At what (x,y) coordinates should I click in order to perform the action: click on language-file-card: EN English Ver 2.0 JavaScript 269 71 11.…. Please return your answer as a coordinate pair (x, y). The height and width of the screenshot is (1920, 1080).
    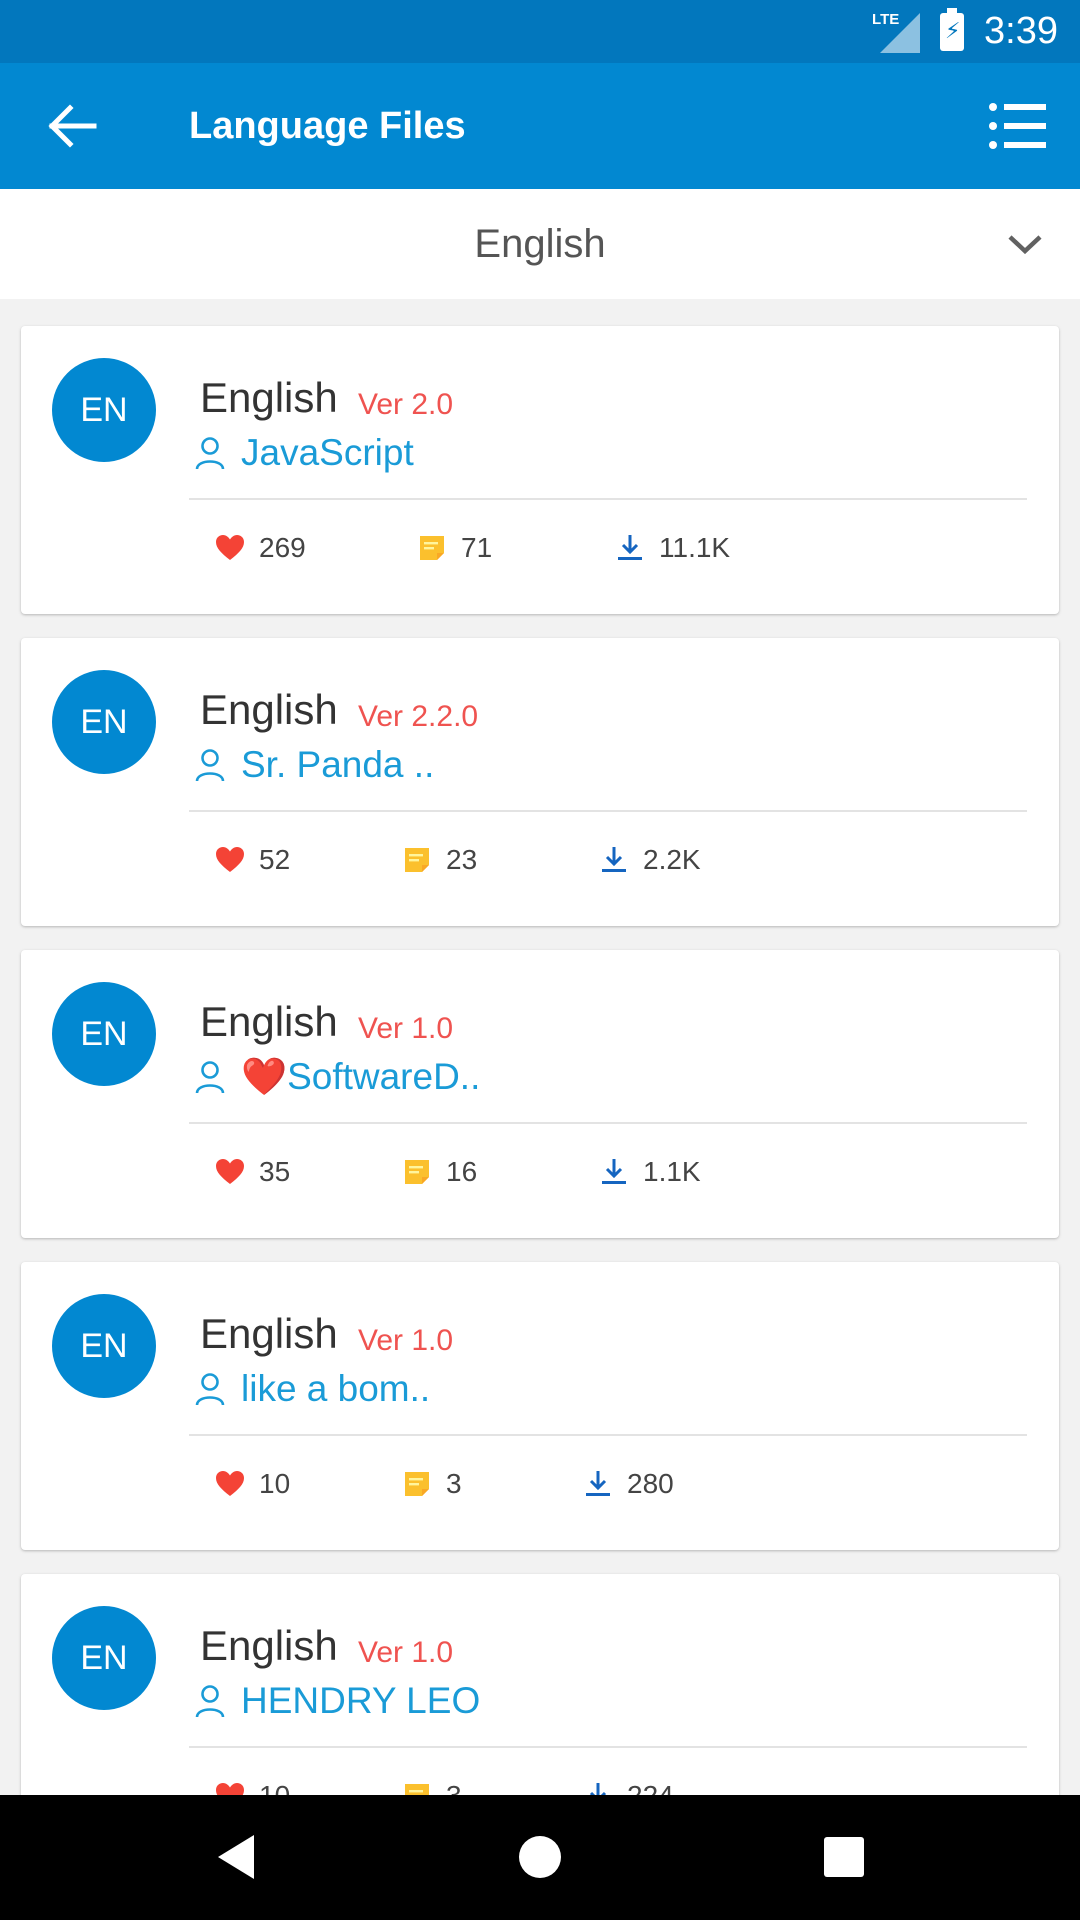
    Looking at the image, I should click on (540, 470).